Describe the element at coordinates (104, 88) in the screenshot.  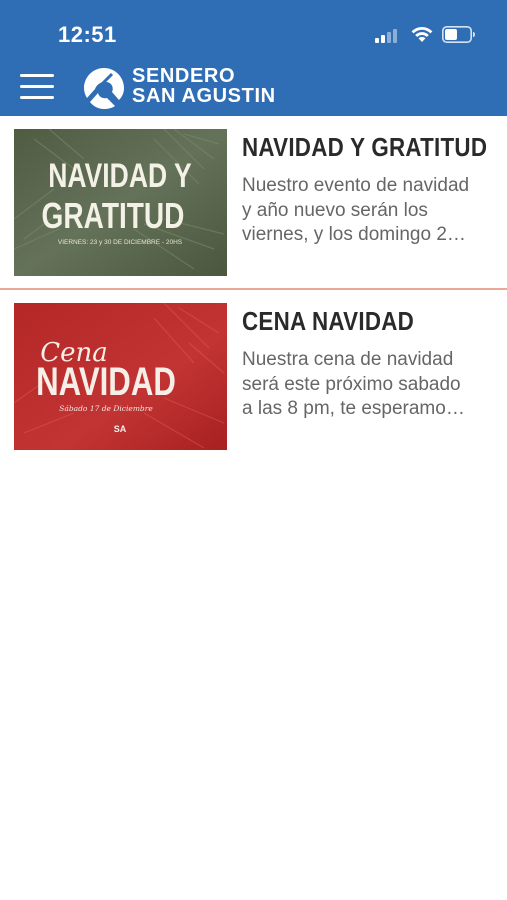
I see `sendero-logo-icon` at that location.